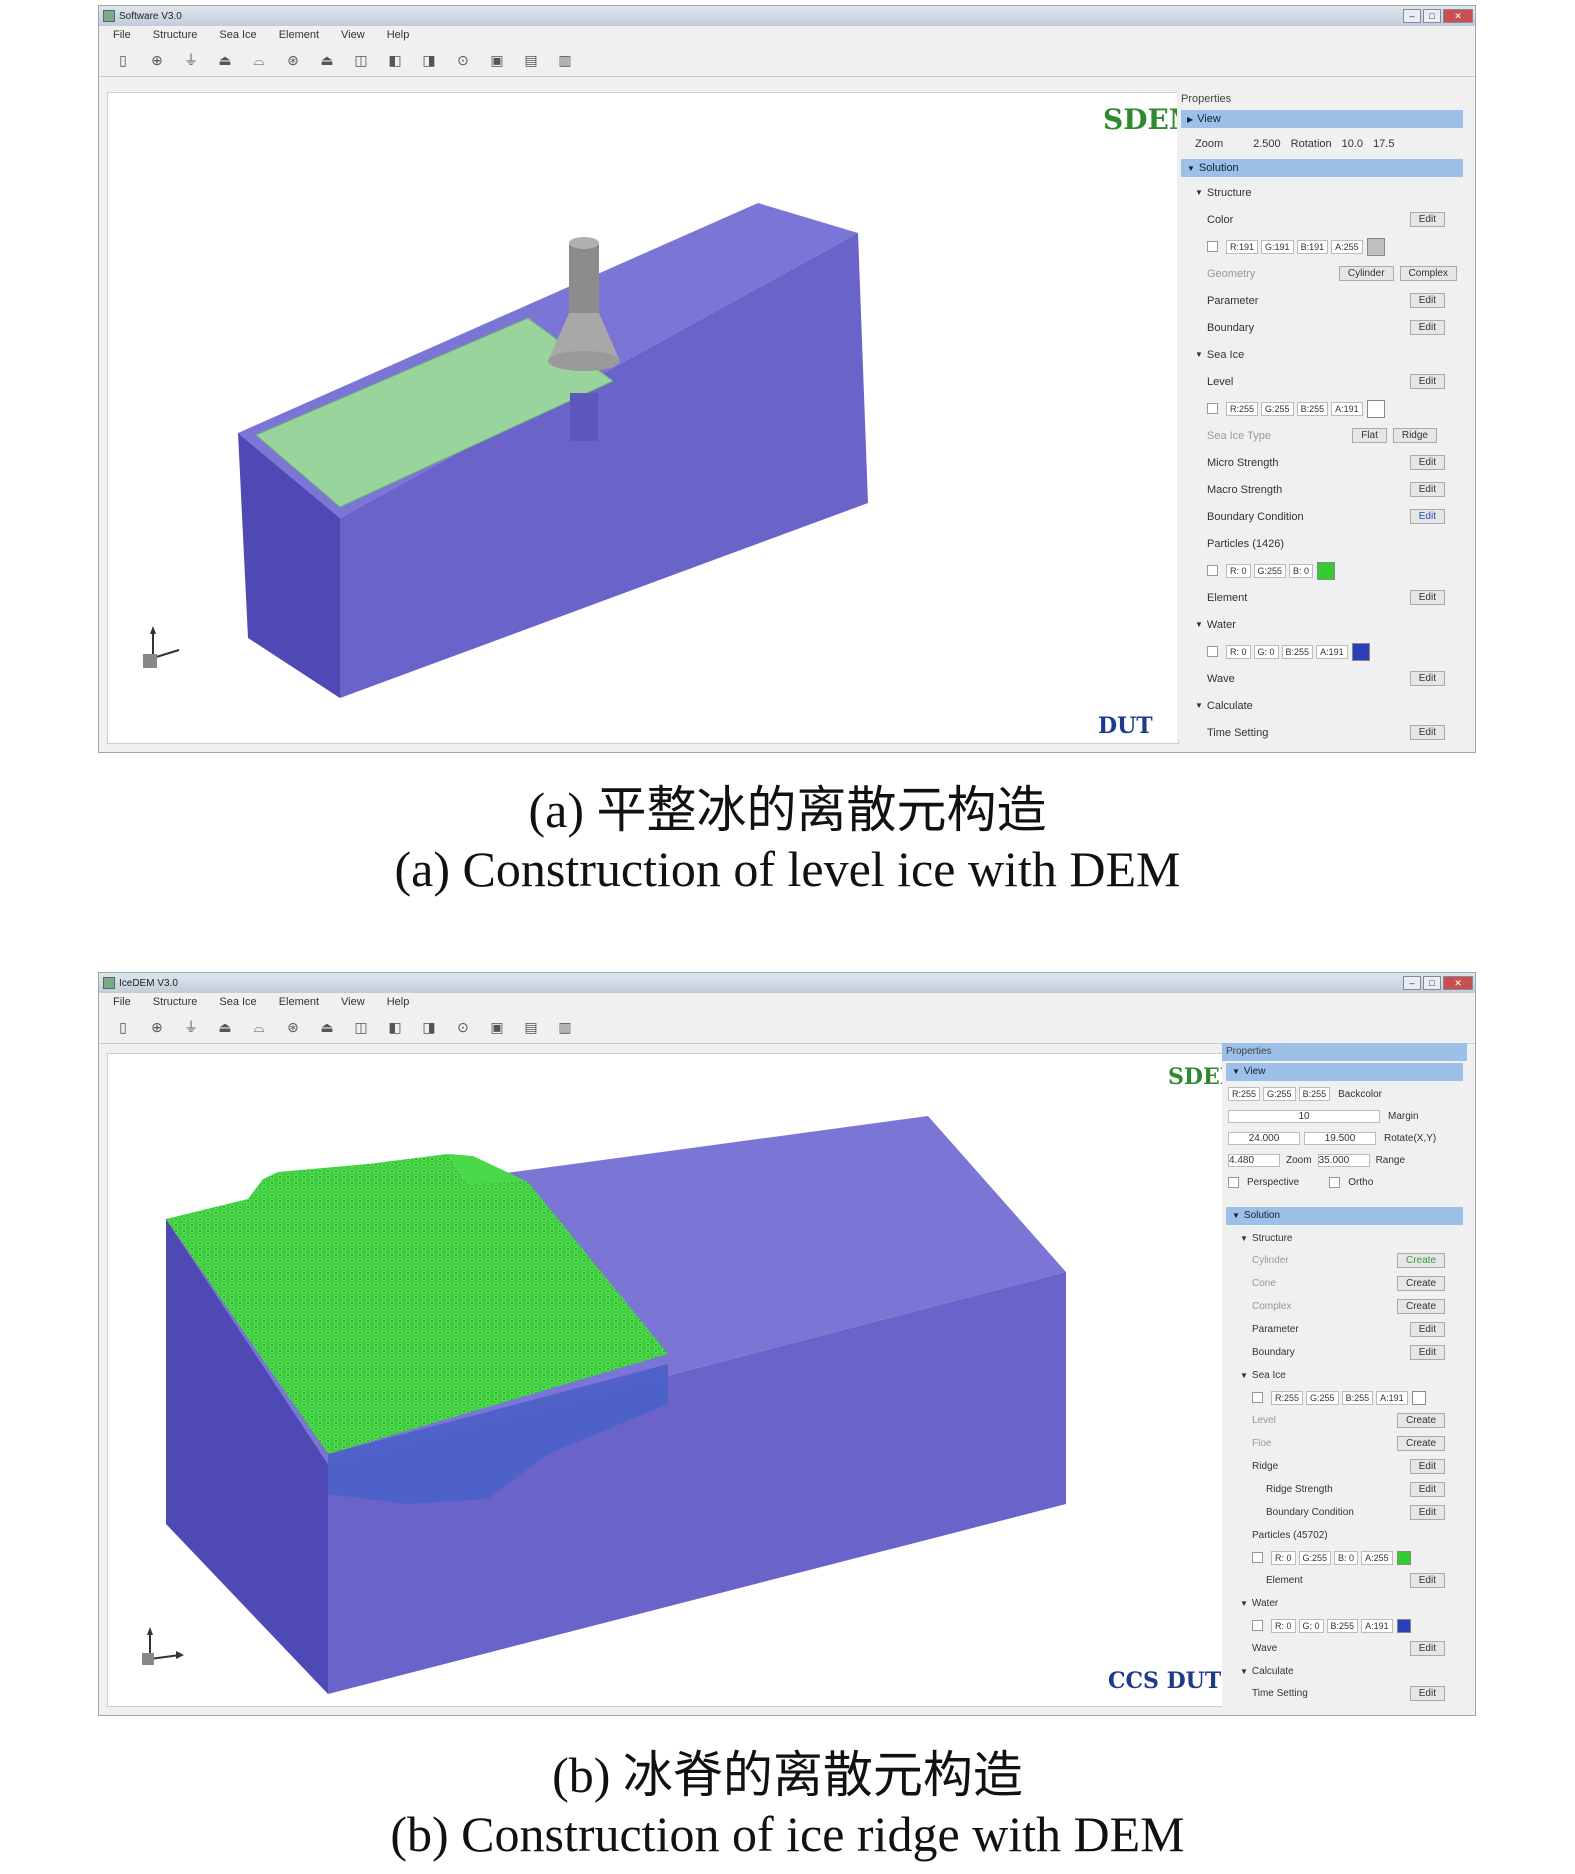 The height and width of the screenshot is (1874, 1575). Describe the element at coordinates (565, 60) in the screenshot. I see `export-icon: ▥` at that location.